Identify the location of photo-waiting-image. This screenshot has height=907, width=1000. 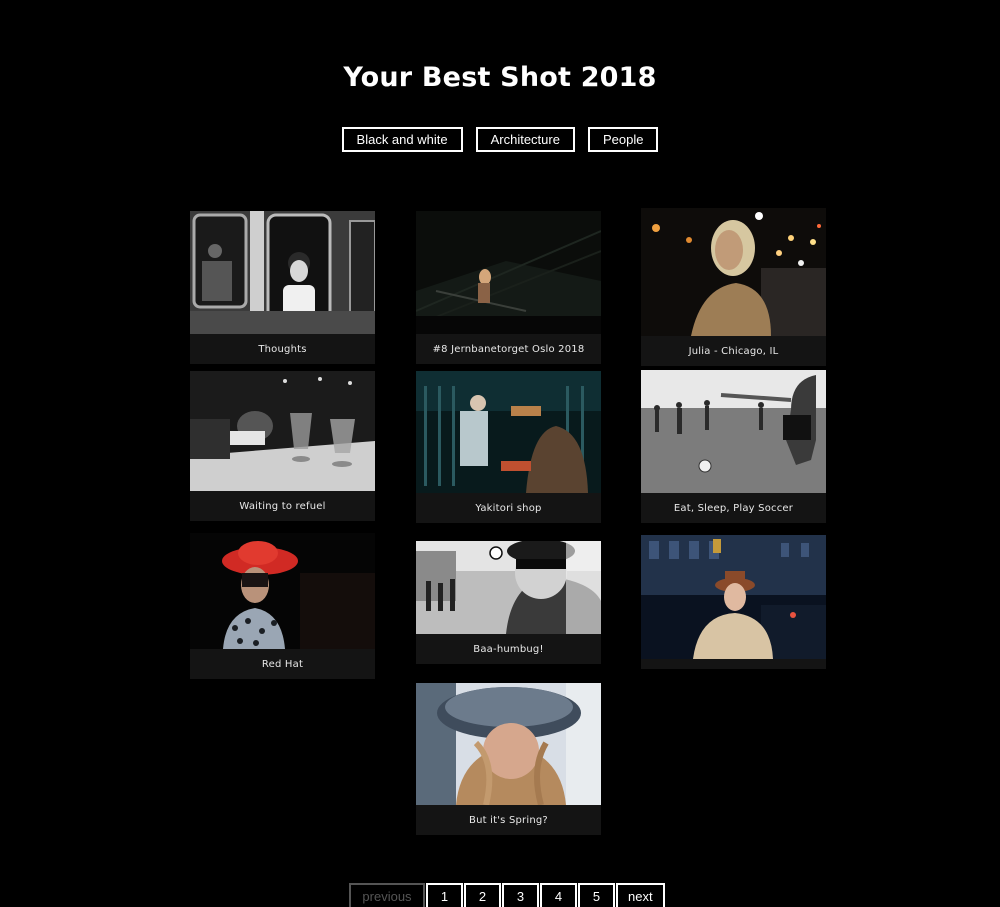
(282, 431).